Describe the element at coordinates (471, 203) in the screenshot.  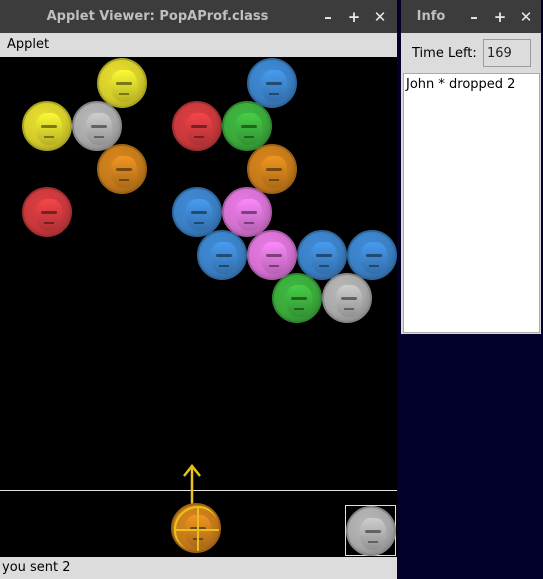
I see `event-log: John * dropped 2` at that location.